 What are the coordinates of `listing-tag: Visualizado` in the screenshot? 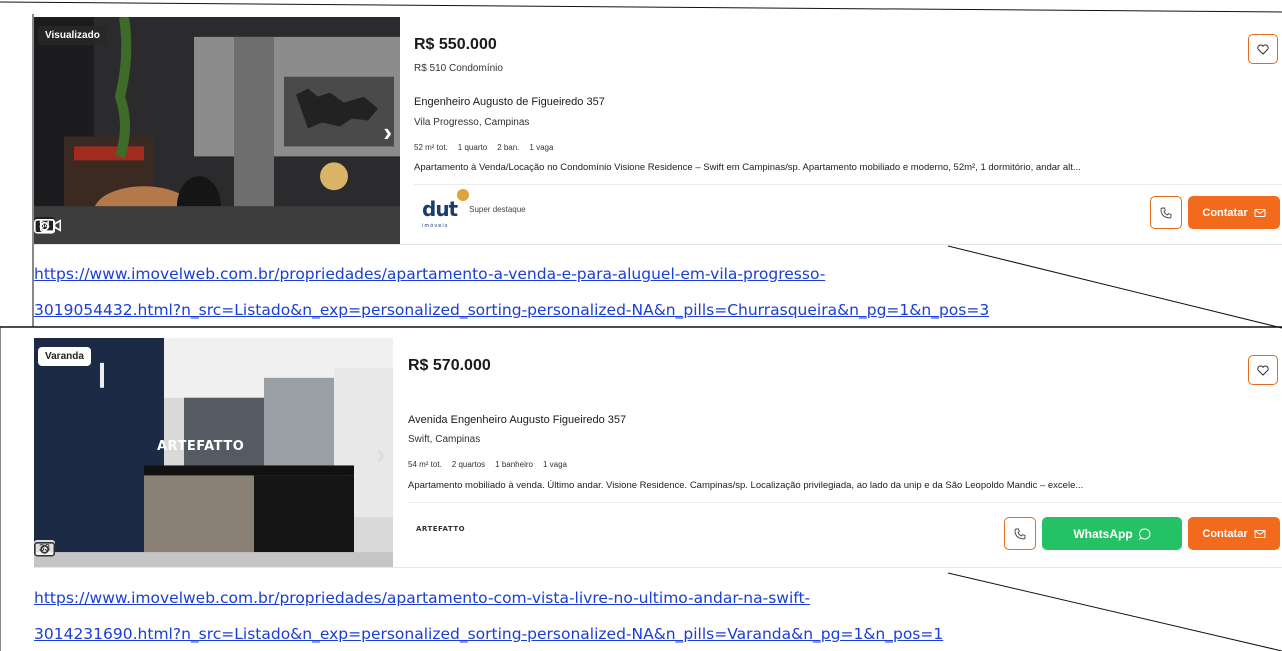 It's located at (72, 35).